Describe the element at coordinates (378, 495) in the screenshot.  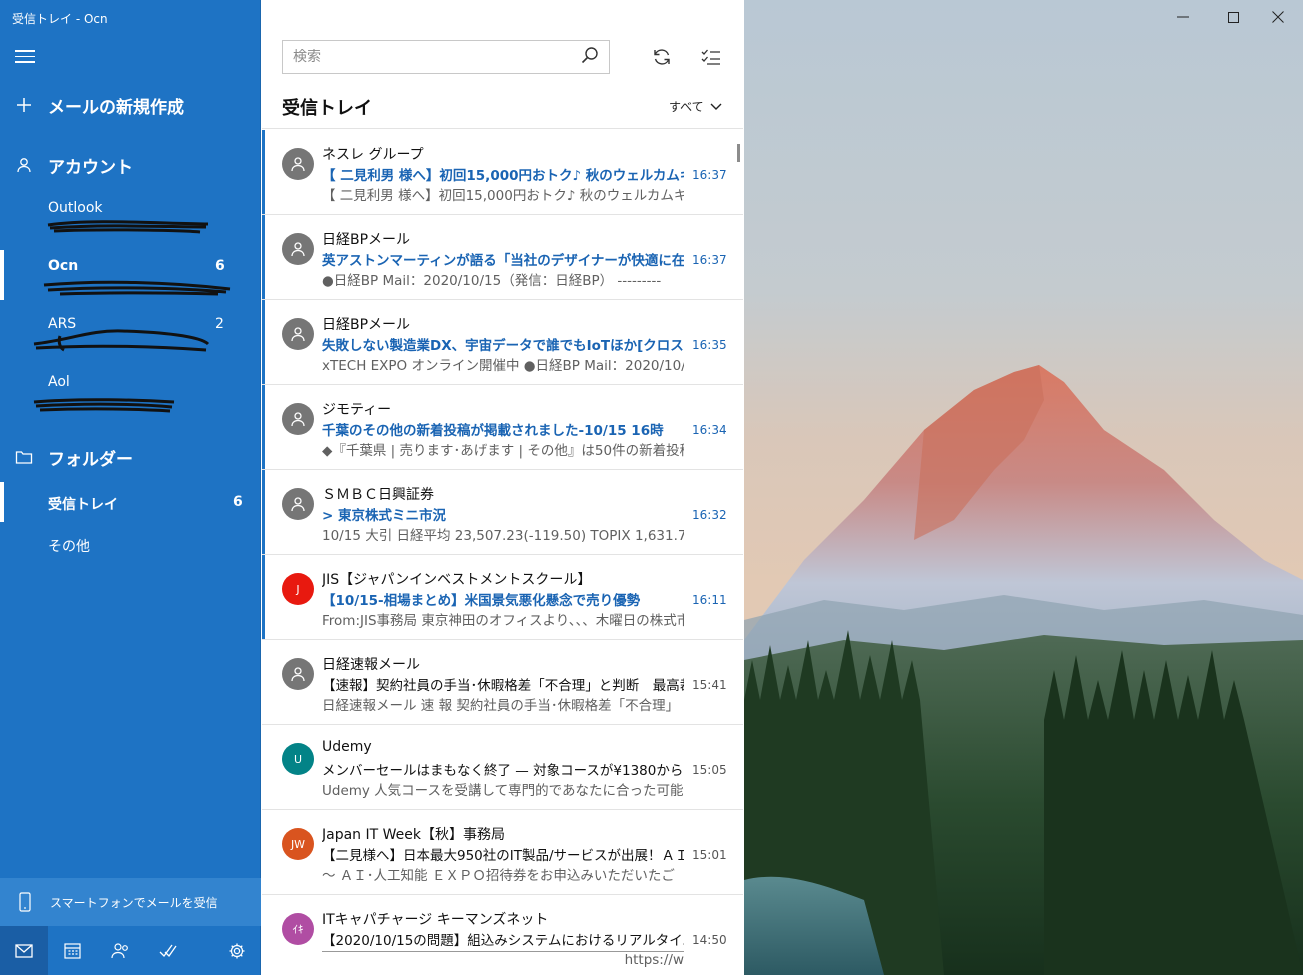
I see `mail-sender: ＳＭＢＣ日興証券` at that location.